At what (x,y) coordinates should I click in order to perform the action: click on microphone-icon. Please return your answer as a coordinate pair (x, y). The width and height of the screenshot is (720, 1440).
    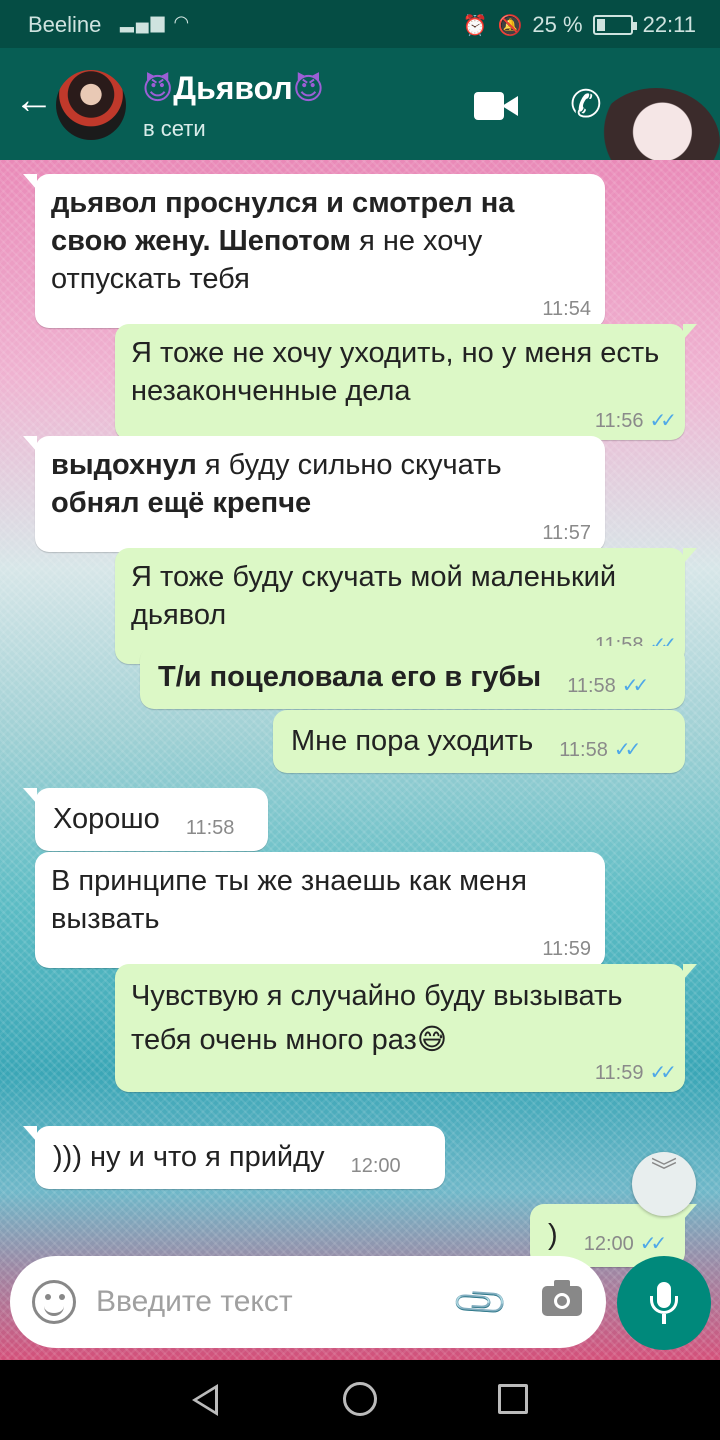
    Looking at the image, I should click on (664, 1303).